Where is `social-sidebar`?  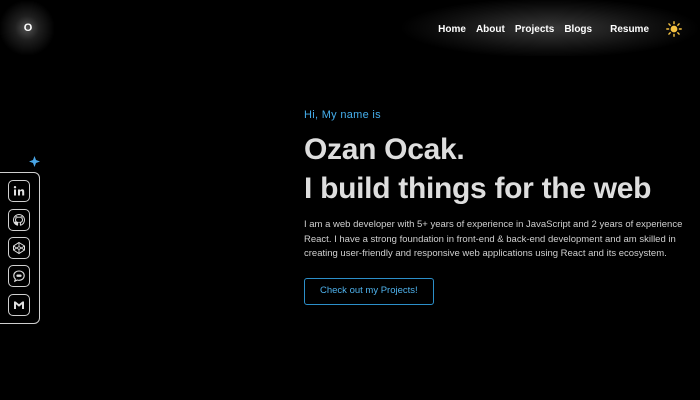 social-sidebar is located at coordinates (20, 248).